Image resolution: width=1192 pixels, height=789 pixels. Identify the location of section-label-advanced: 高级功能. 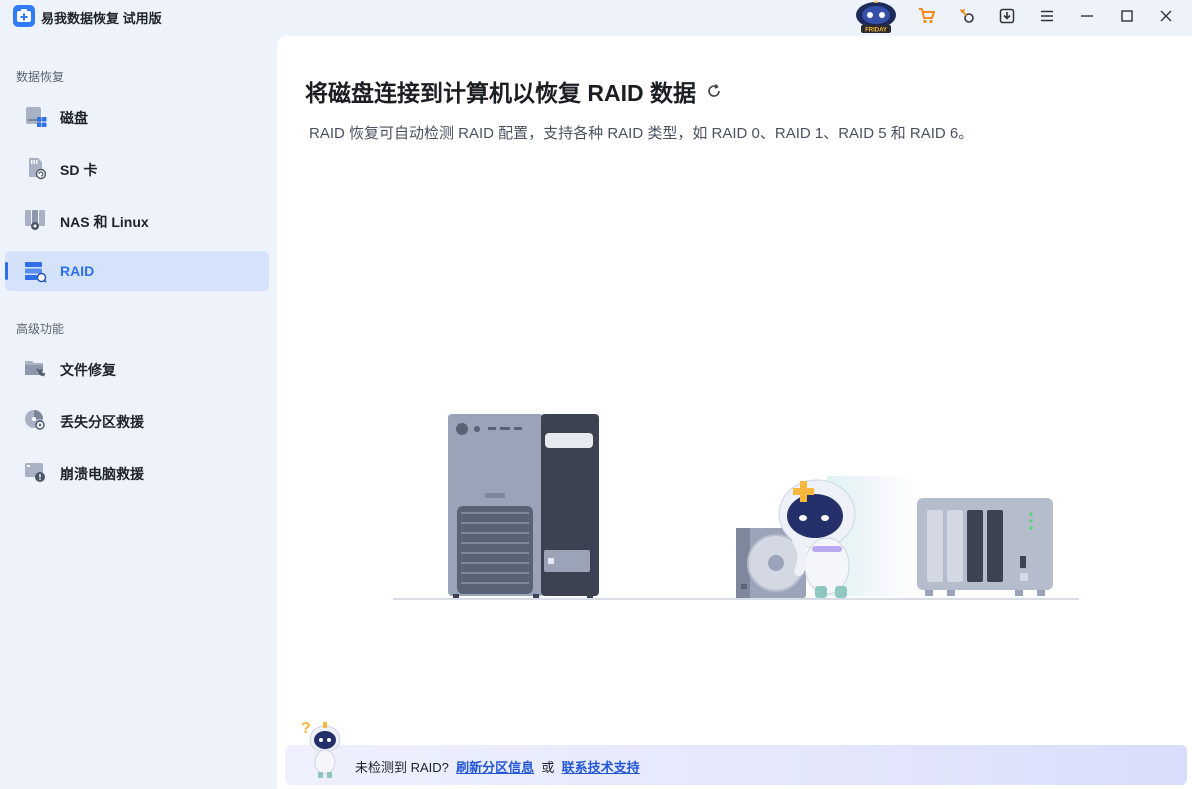
(40, 329).